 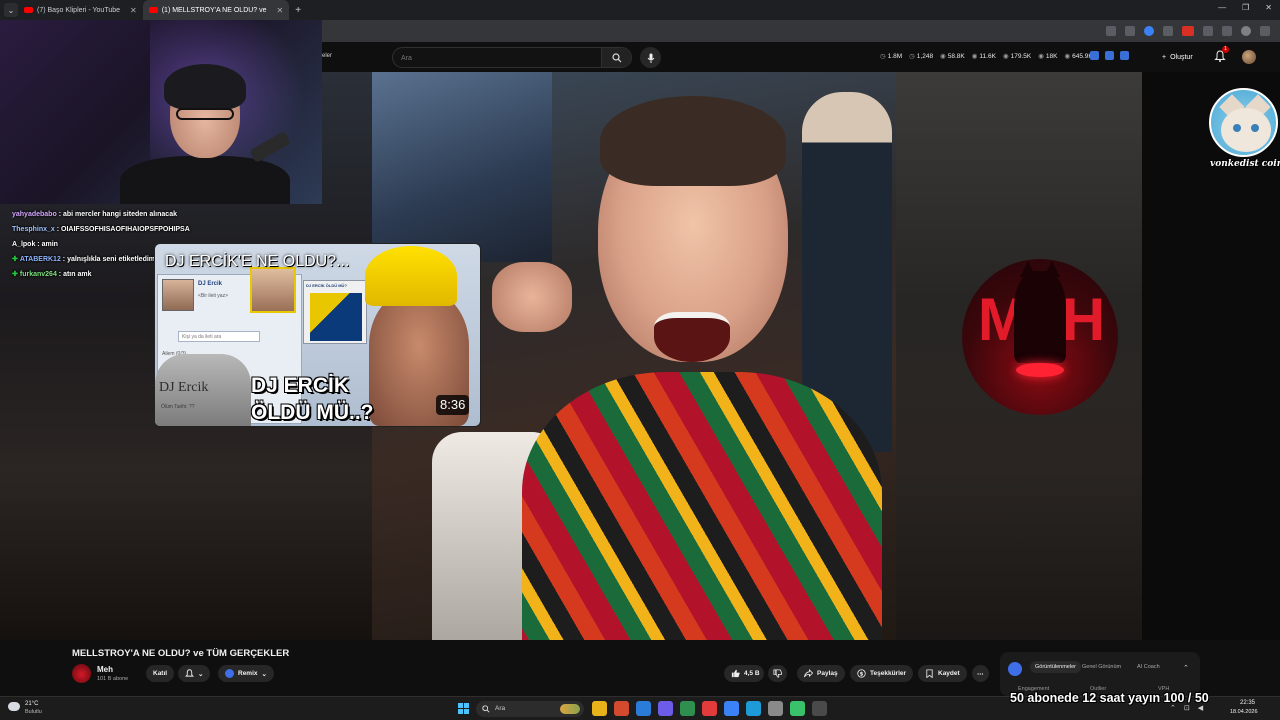 What do you see at coordinates (1188, 31) in the screenshot?
I see `new-badge-icon` at bounding box center [1188, 31].